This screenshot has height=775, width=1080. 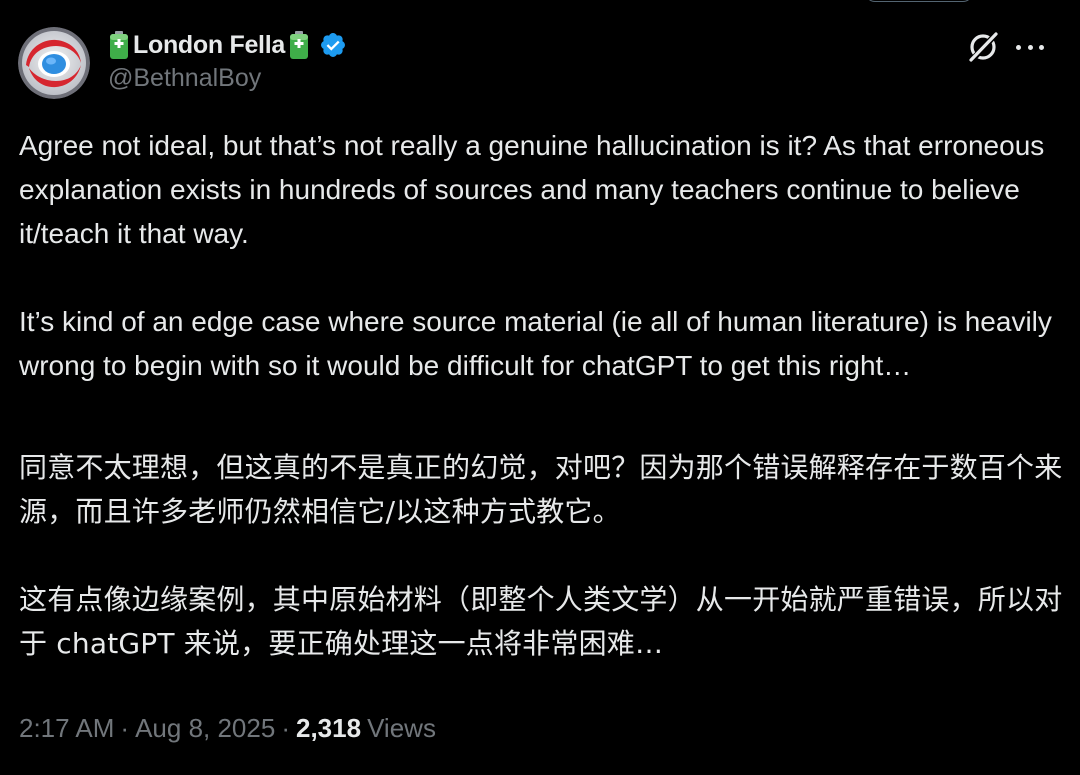 I want to click on more-options-icon, so click(x=1030, y=47).